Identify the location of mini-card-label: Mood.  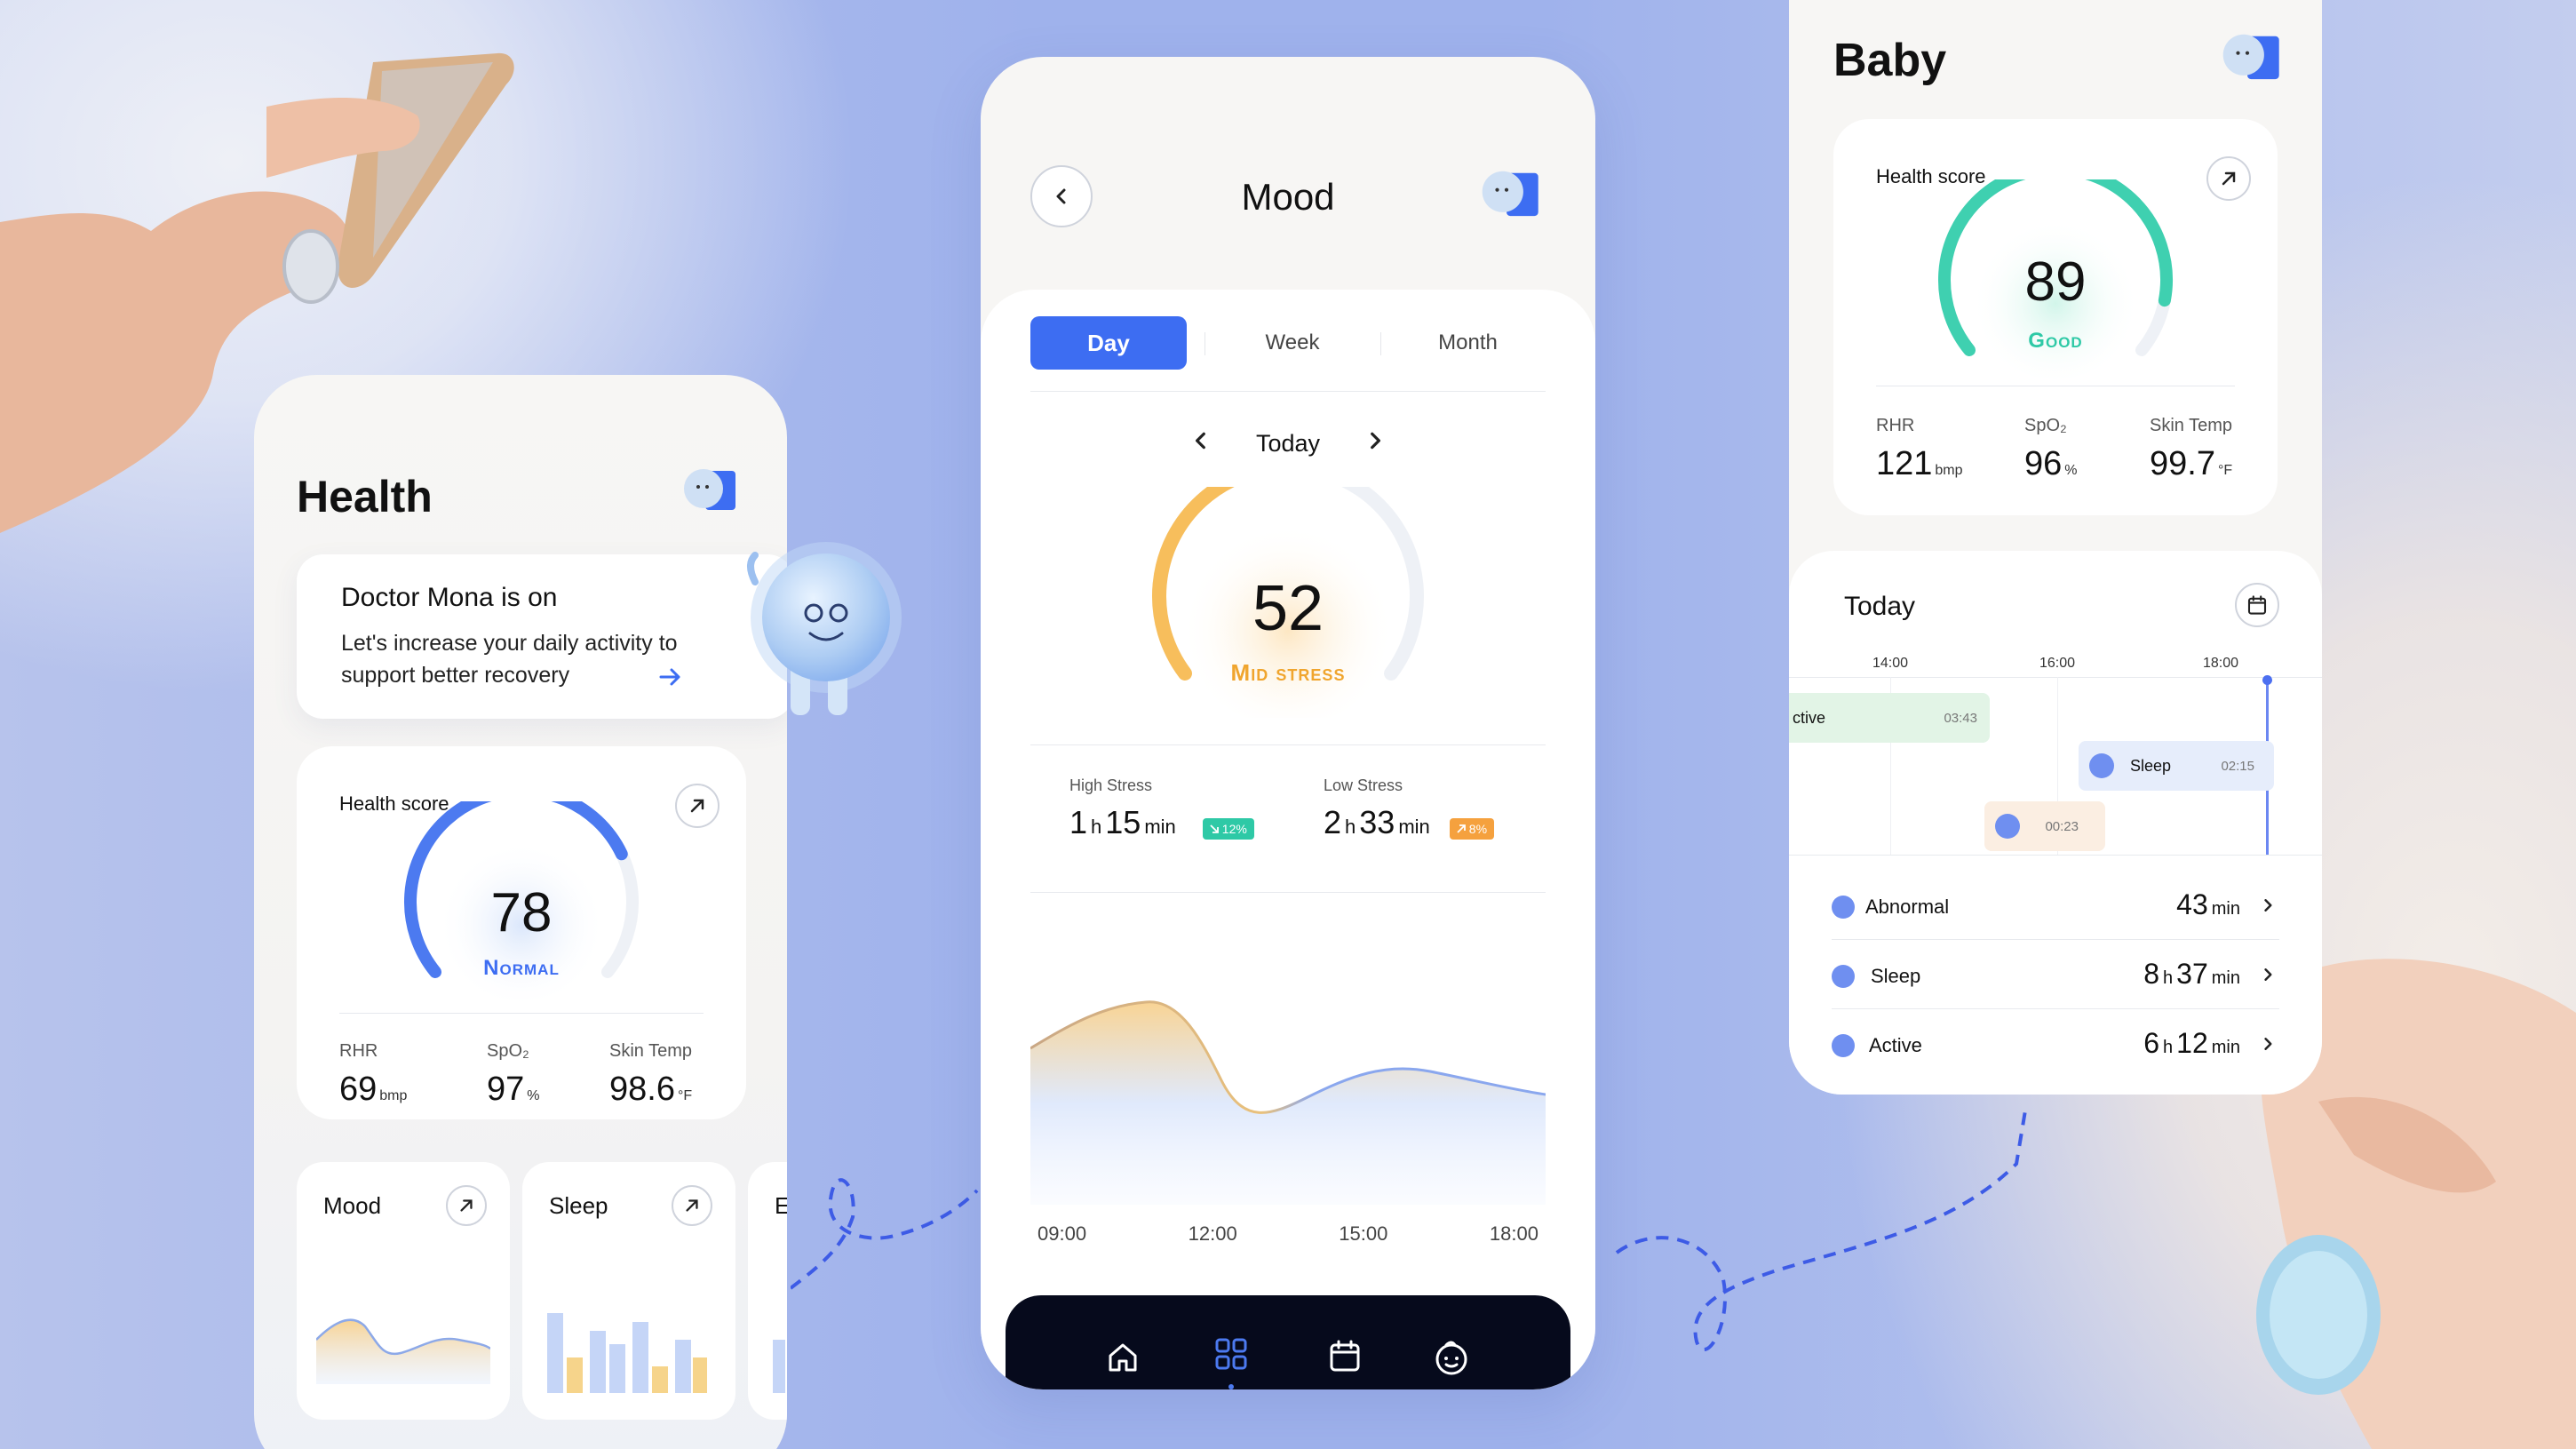
(352, 1205).